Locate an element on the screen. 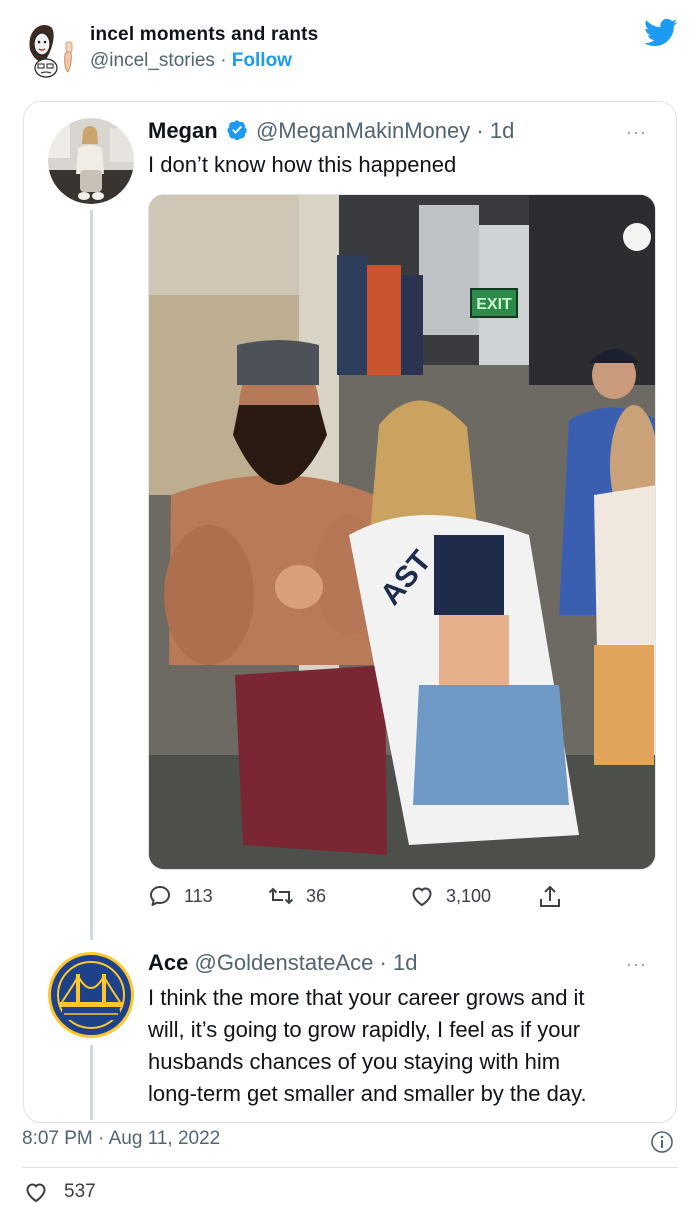 This screenshot has width=700, height=1222. tweet1-timestamp: 1d is located at coordinates (502, 130).